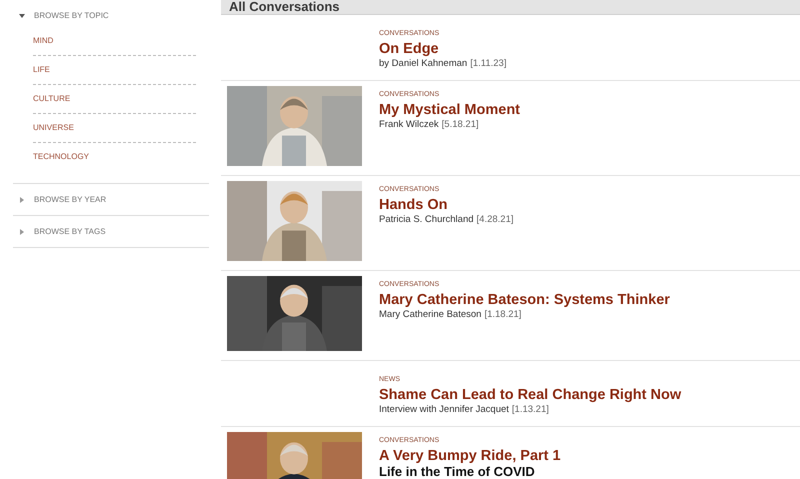 The image size is (800, 479). Describe the element at coordinates (442, 49) in the screenshot. I see `article-title: On Edge` at that location.